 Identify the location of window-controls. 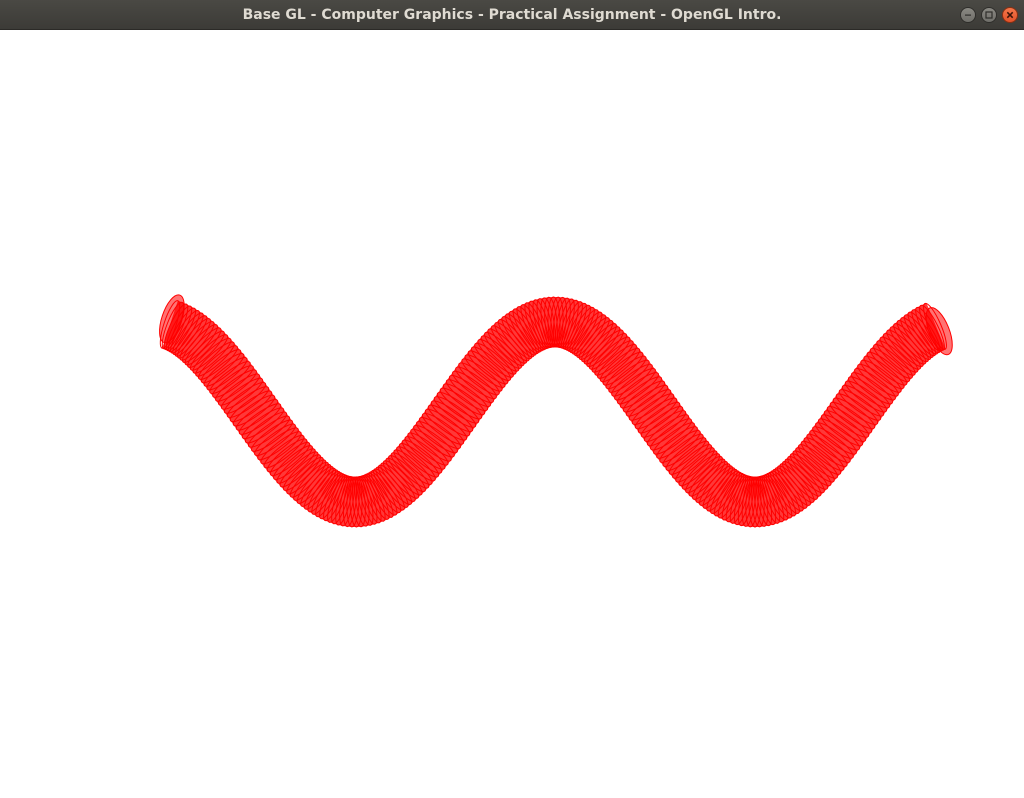
(989, 15).